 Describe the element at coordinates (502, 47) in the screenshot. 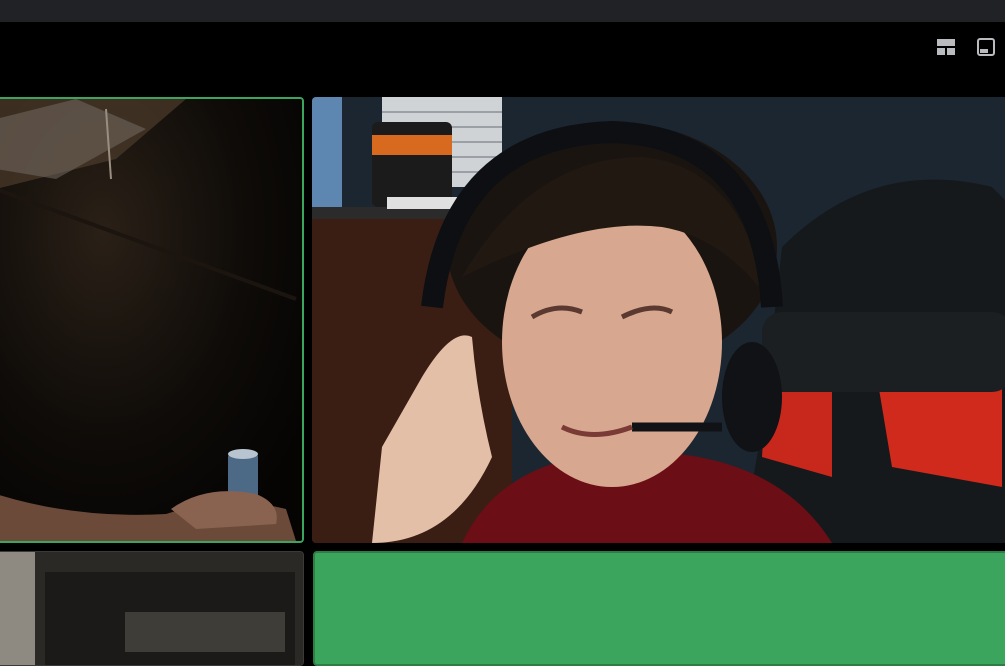

I see `call-toolbar` at that location.